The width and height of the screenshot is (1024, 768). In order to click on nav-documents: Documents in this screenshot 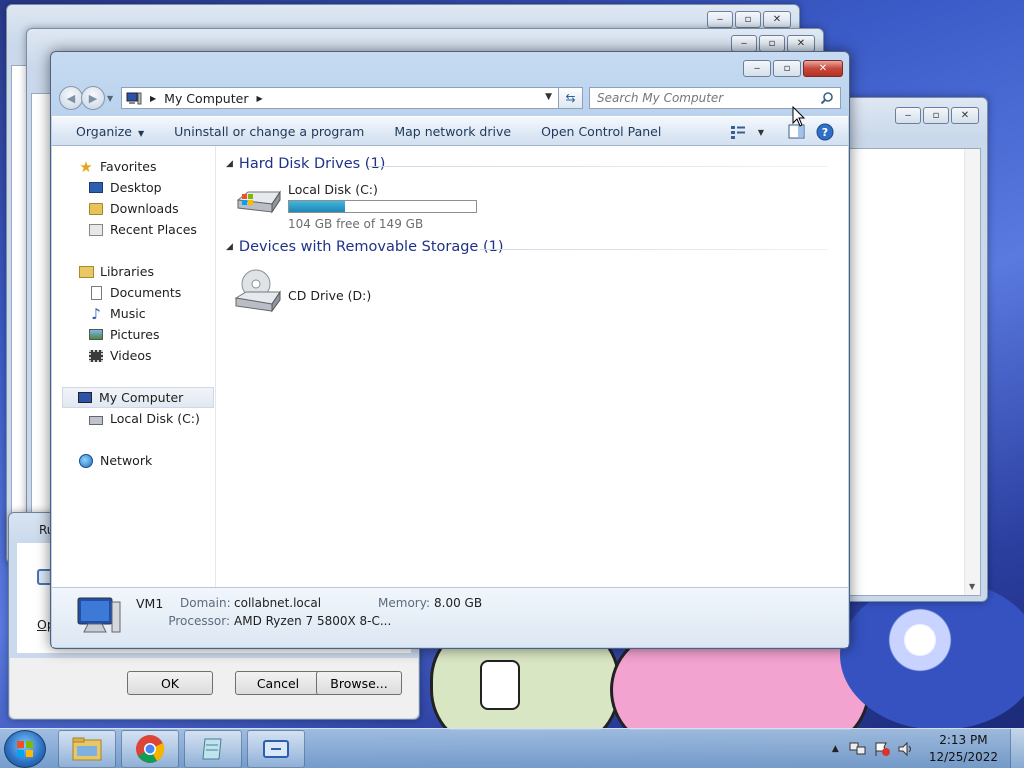, I will do `click(133, 292)`.